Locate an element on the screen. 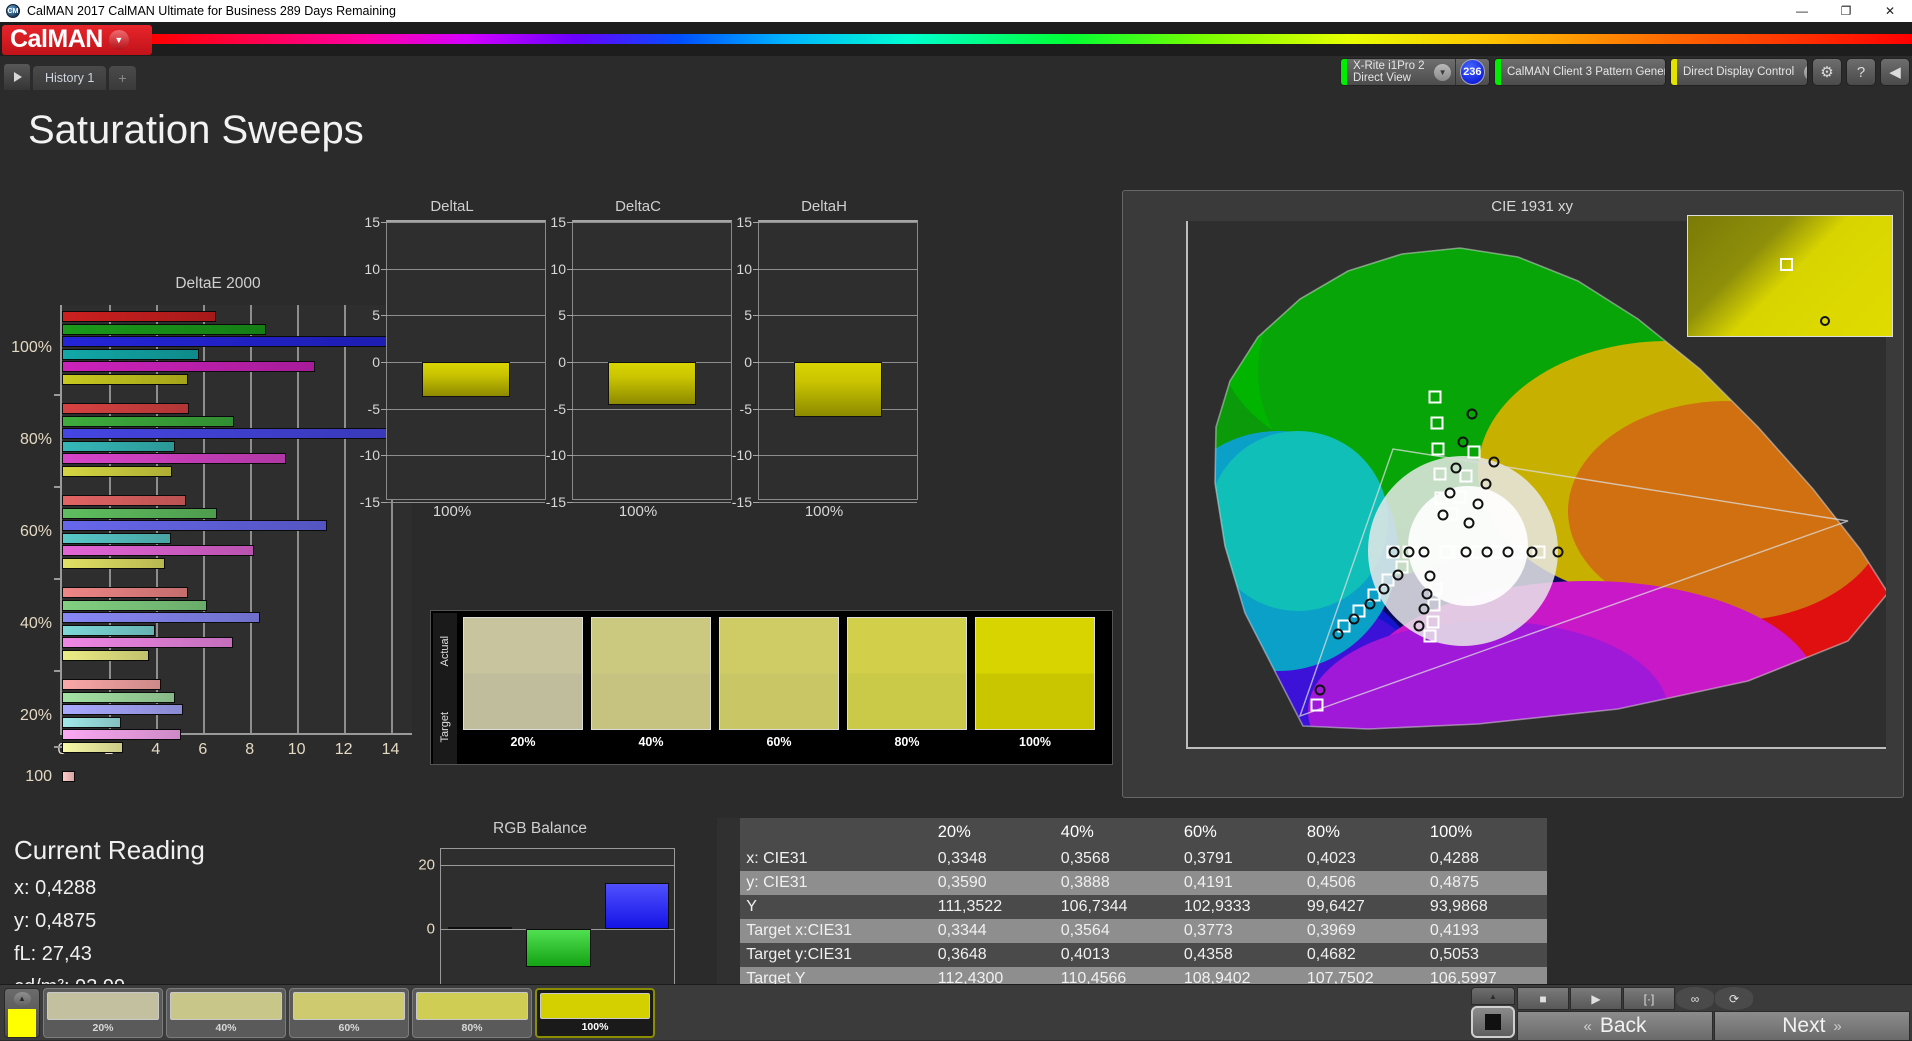 This screenshot has height=1041, width=1912. display-control-selector: Direct Display Control ▼ is located at coordinates (1739, 72).